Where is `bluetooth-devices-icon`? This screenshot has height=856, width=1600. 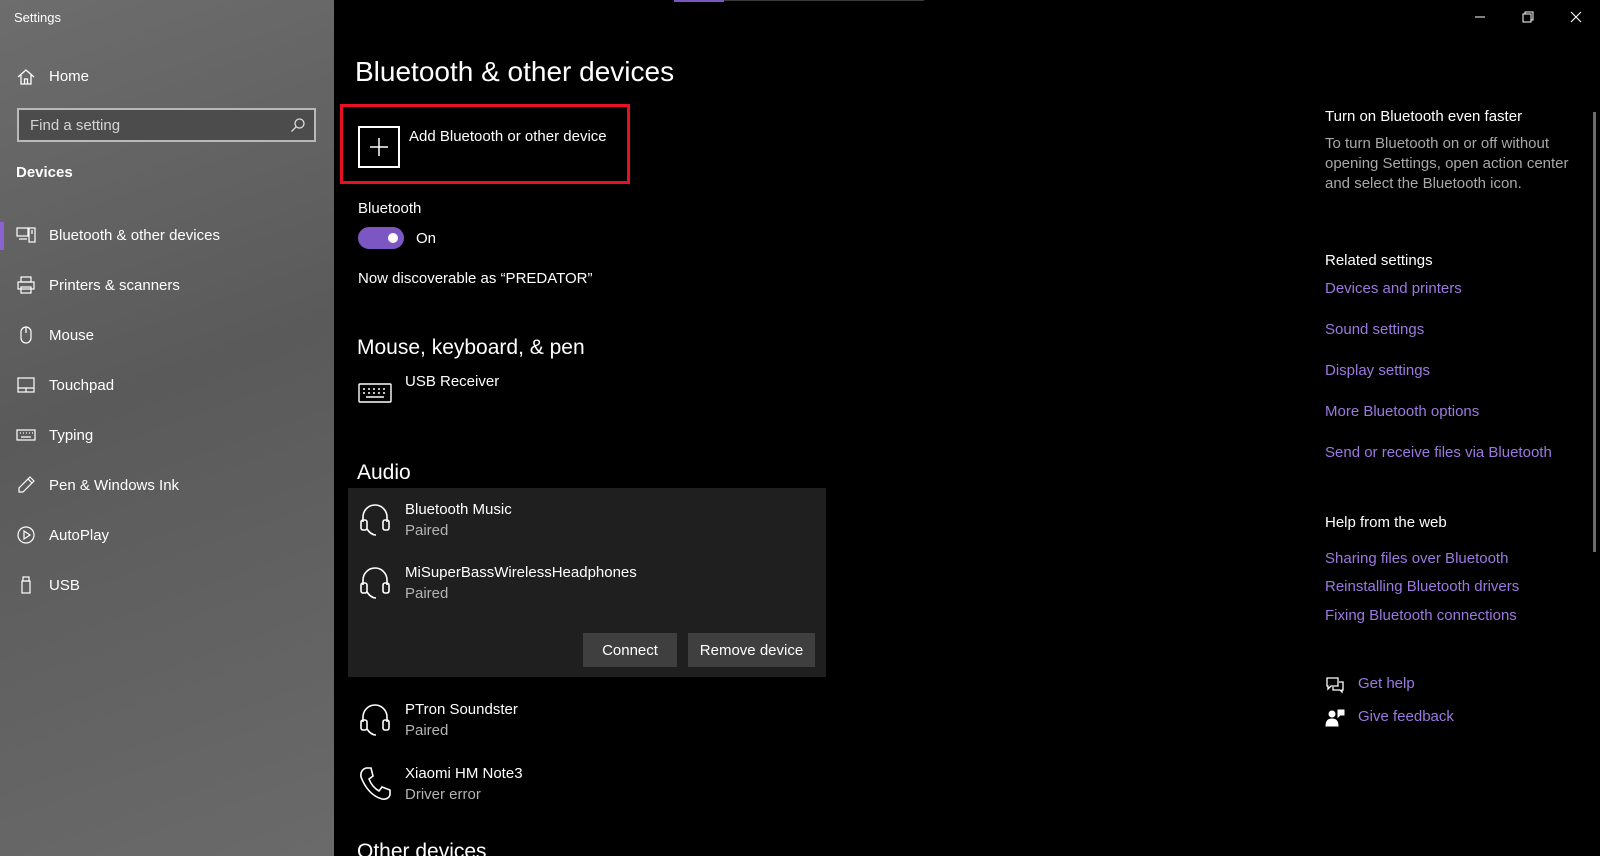 bluetooth-devices-icon is located at coordinates (26, 235).